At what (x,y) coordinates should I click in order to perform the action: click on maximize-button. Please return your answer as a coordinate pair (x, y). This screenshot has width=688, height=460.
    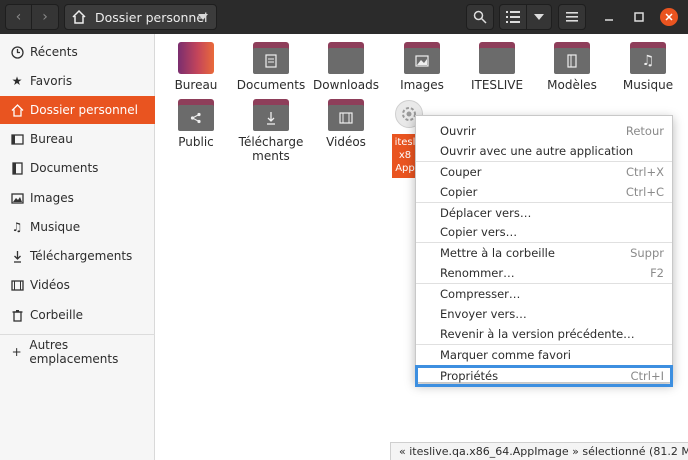
    Looking at the image, I should click on (639, 17).